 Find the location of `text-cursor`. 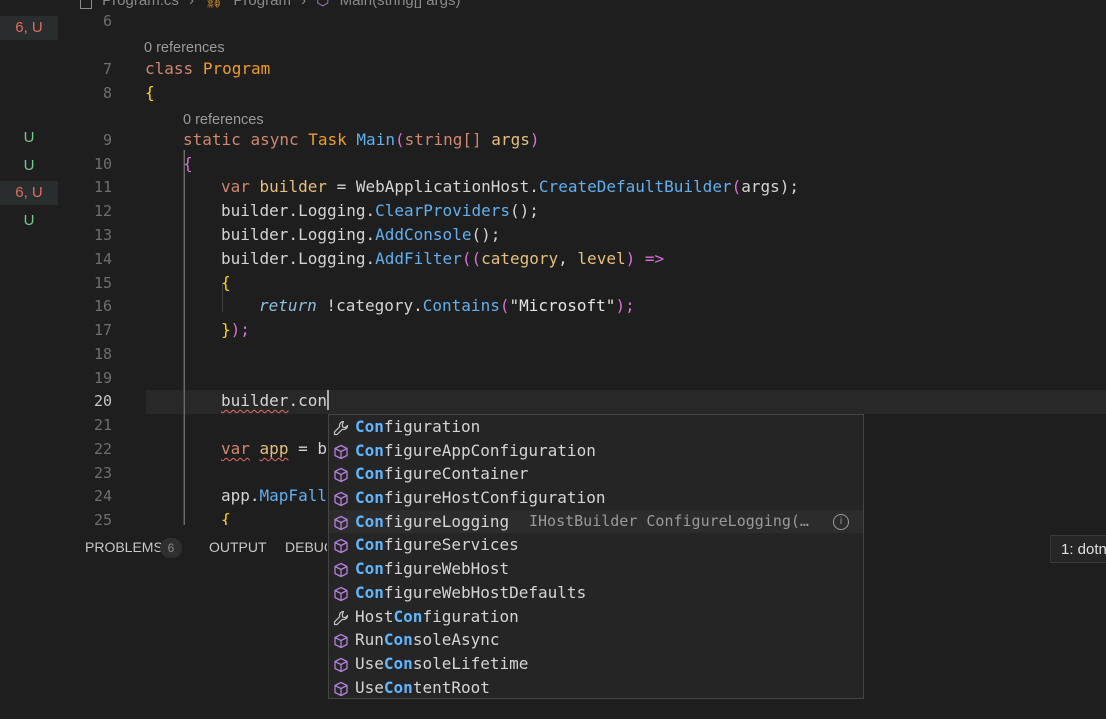

text-cursor is located at coordinates (327, 400).